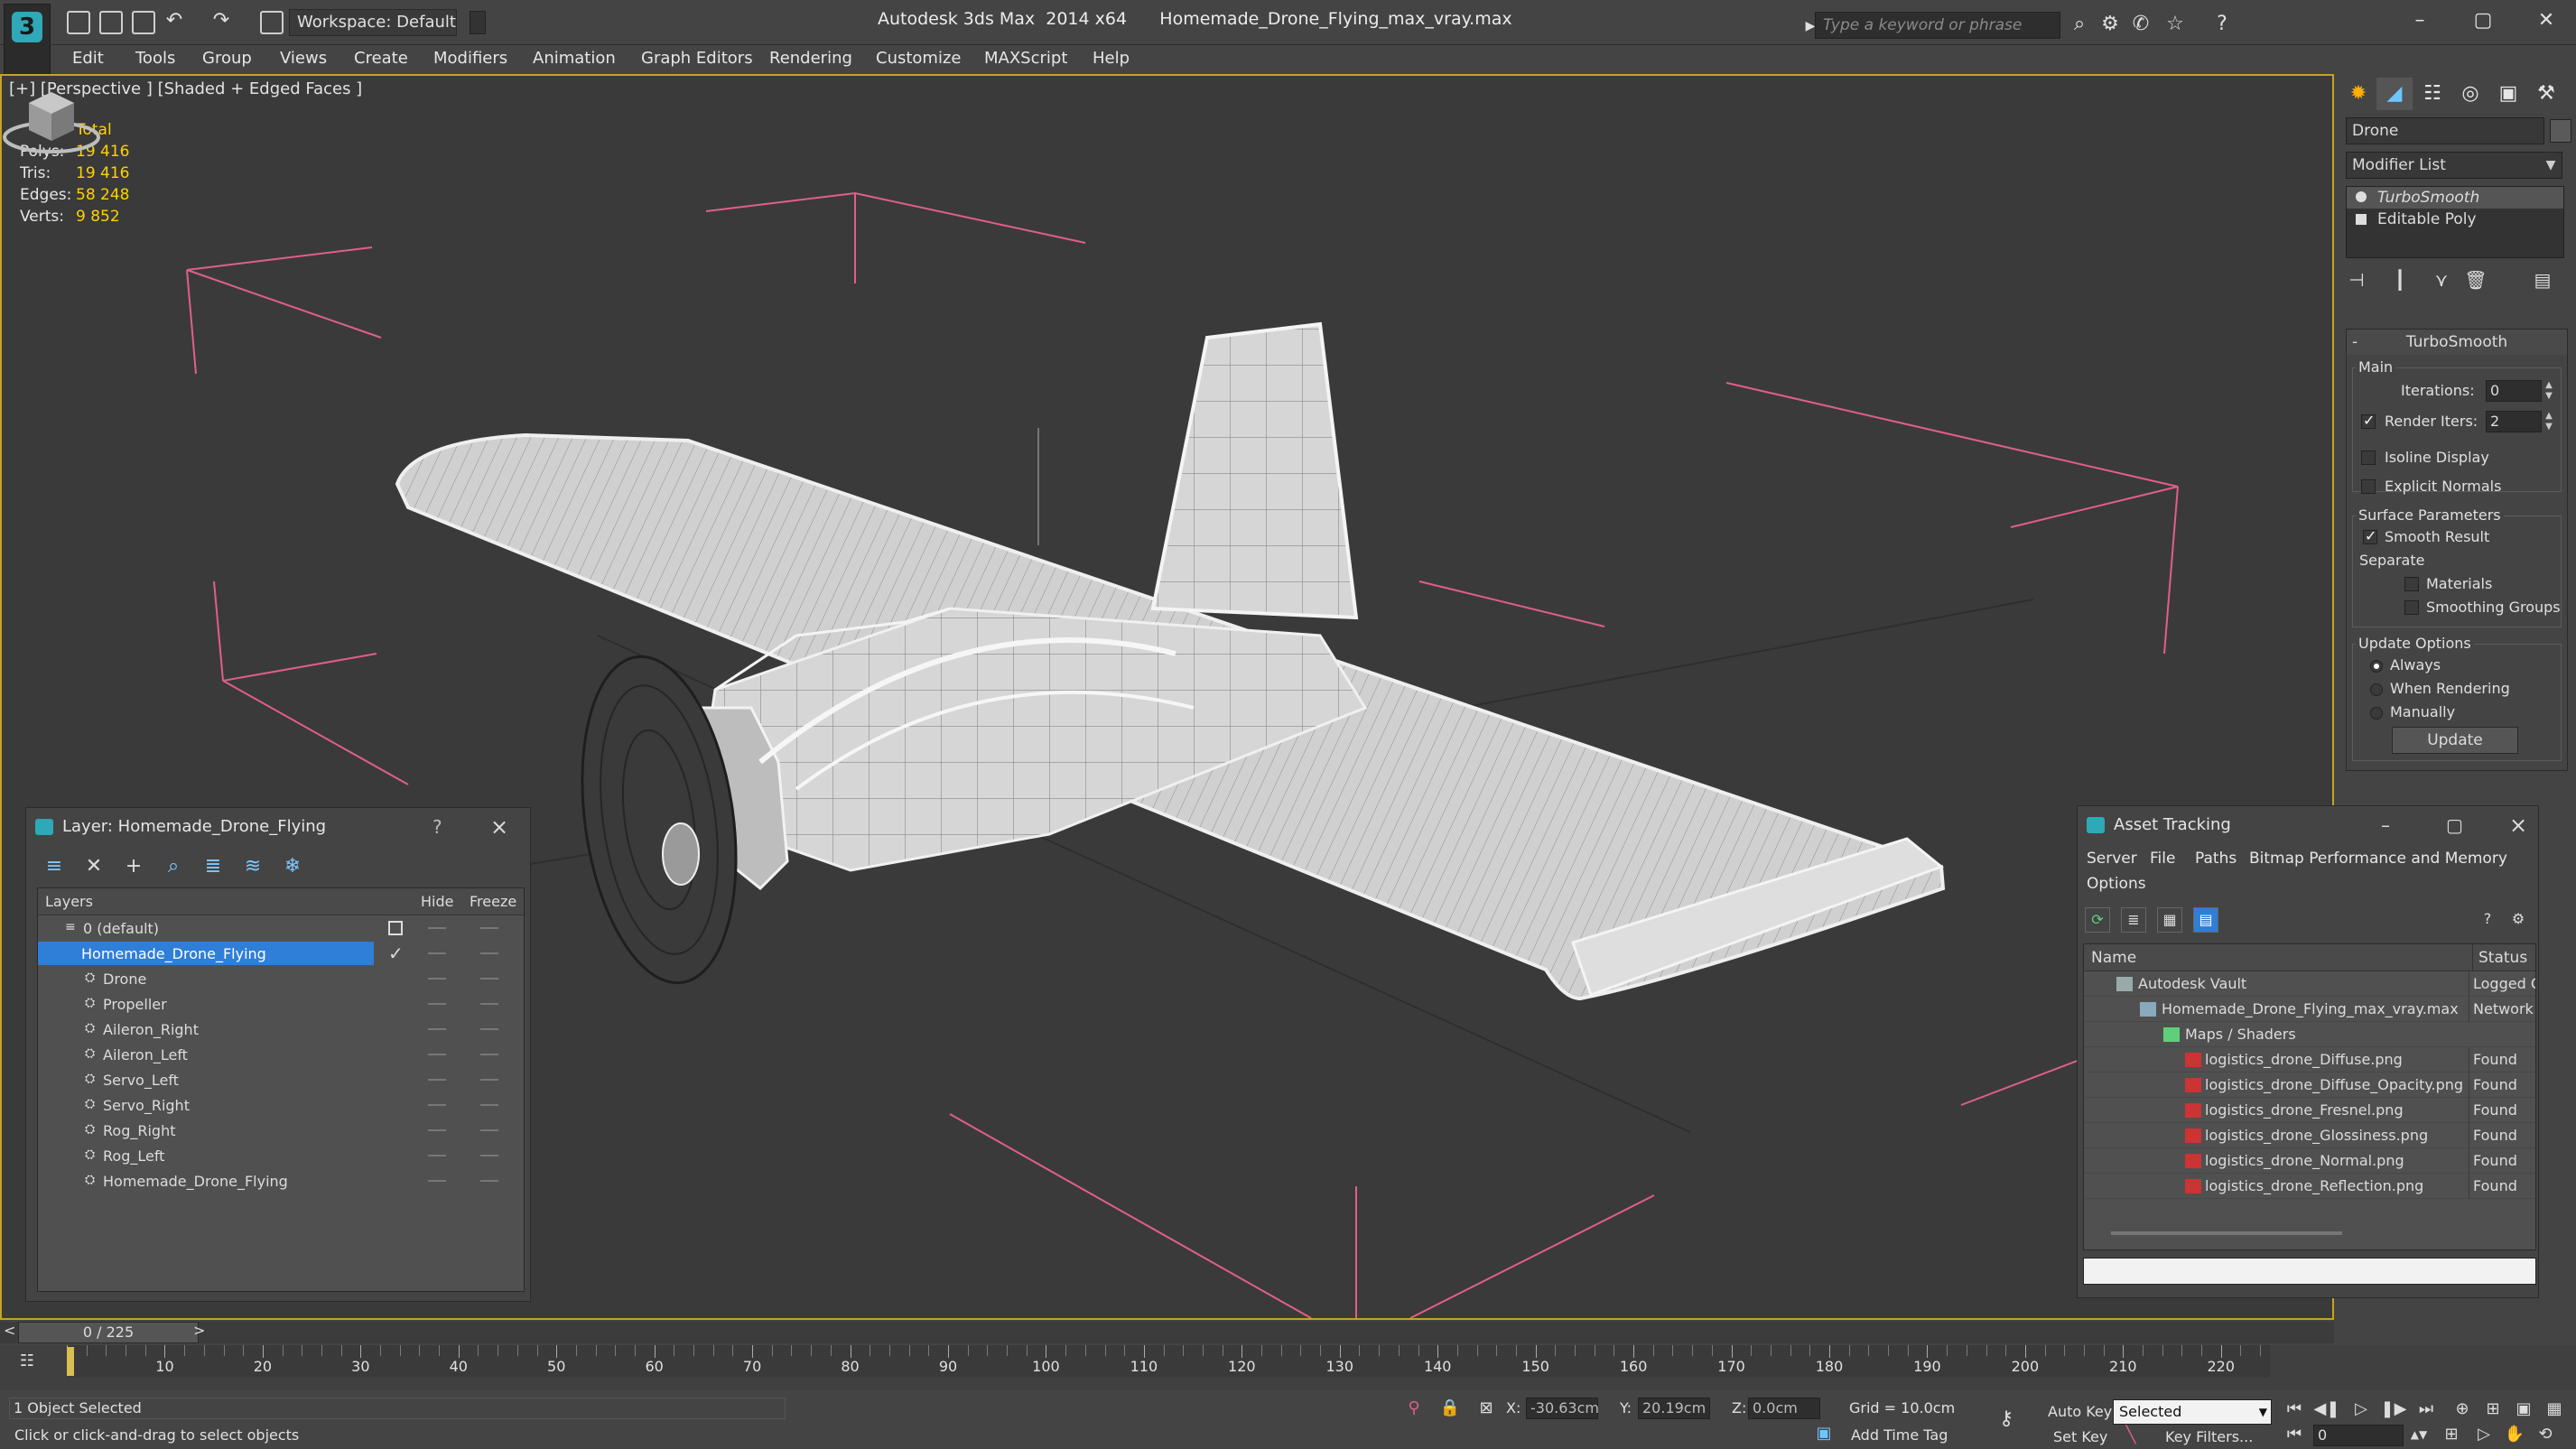  Describe the element at coordinates (2455, 222) in the screenshot. I see `modifier-stack: TurboSmooth Editable Poly` at that location.